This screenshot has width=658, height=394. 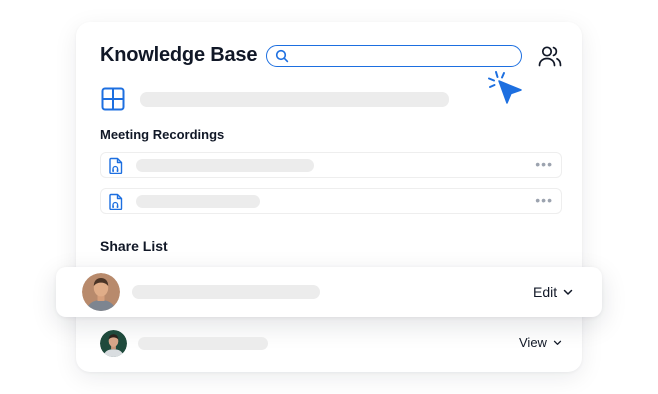 I want to click on search-input, so click(x=403, y=56).